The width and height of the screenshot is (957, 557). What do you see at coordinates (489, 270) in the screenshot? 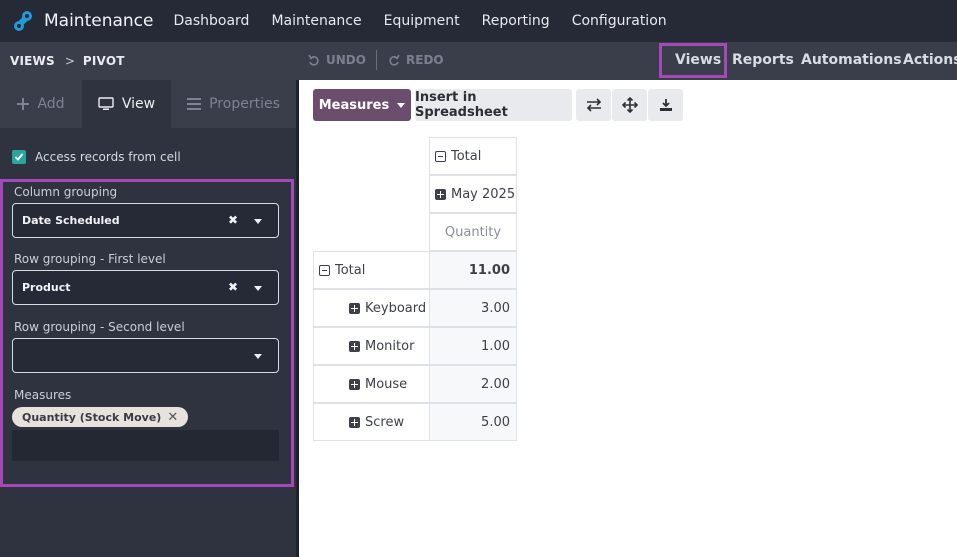
I see `row-total-value-text: 11.00` at bounding box center [489, 270].